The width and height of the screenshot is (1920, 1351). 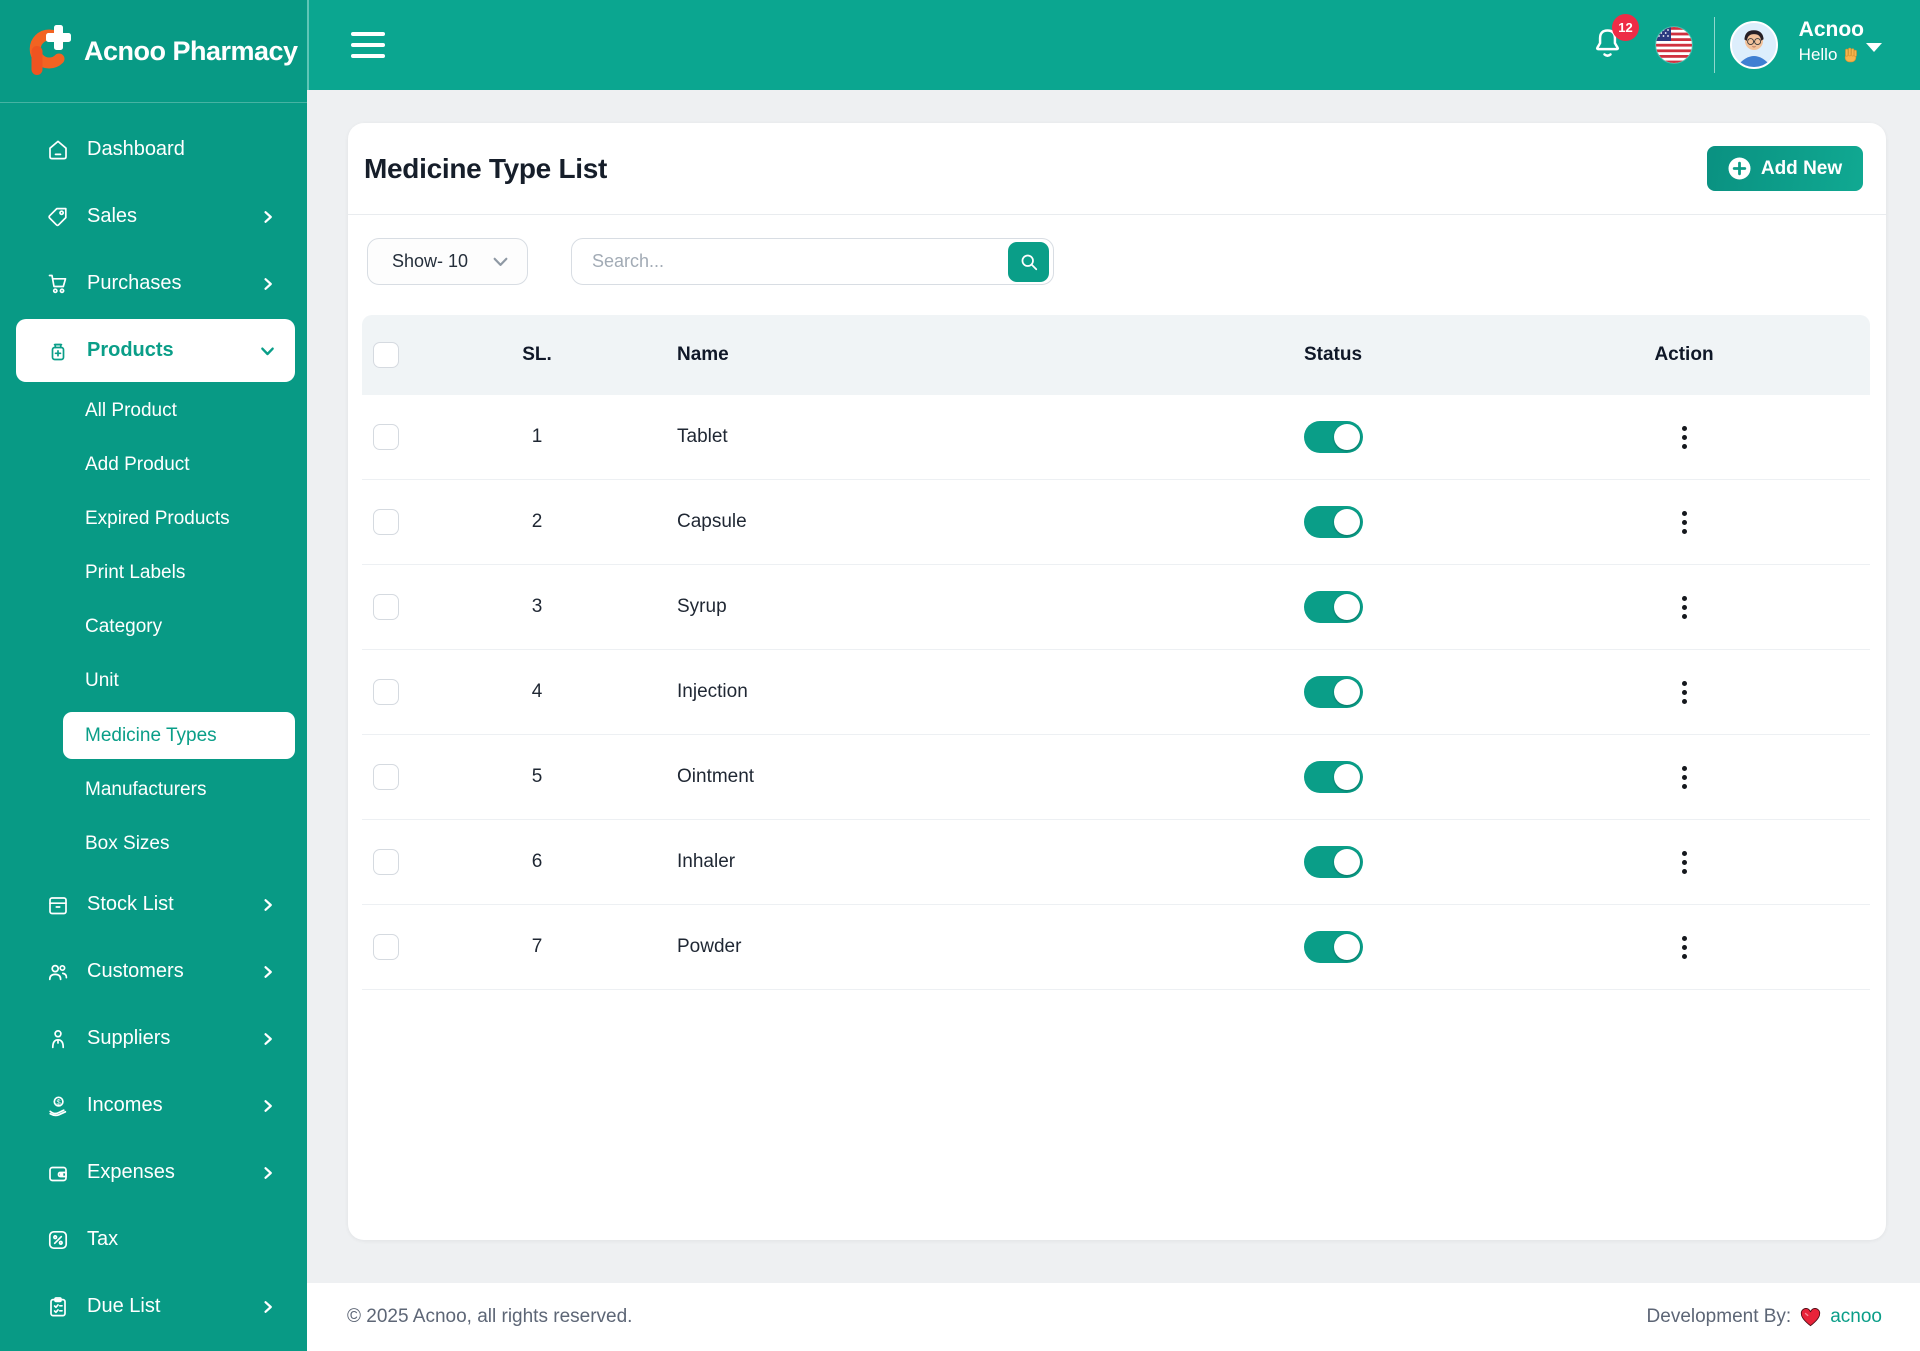 I want to click on show-entries-select: Show- 10, so click(x=447, y=261).